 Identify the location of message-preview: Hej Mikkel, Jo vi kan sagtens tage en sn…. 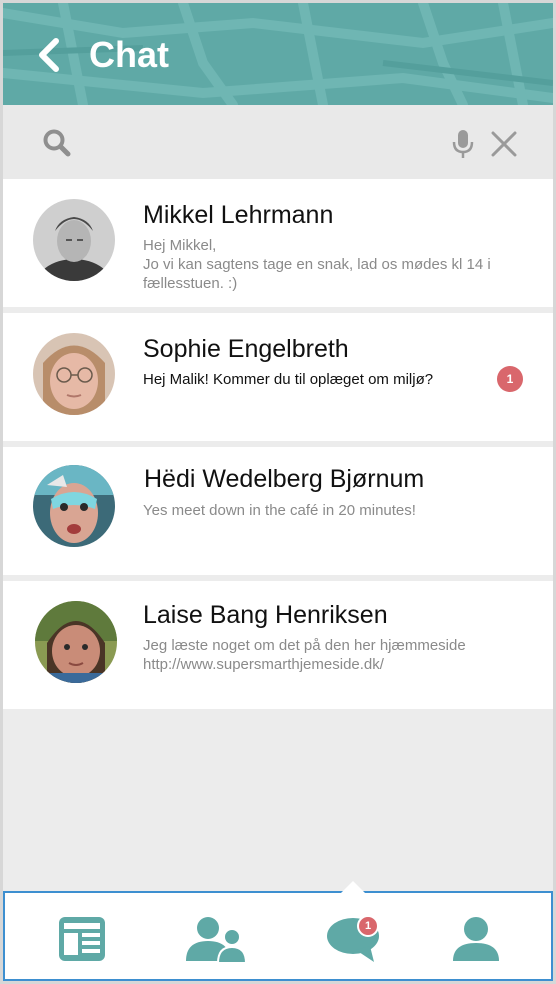
(318, 264).